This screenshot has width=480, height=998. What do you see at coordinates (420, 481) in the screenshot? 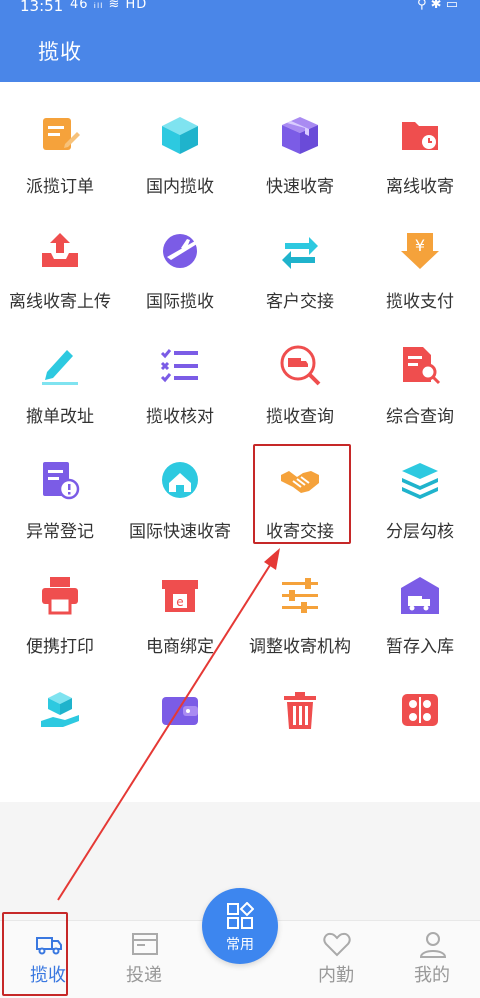
I see `layers-icon` at bounding box center [420, 481].